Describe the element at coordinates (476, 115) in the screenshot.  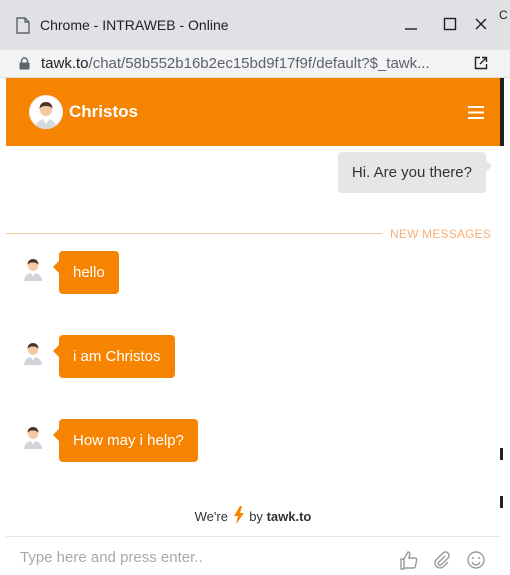
I see `menu-icon` at that location.